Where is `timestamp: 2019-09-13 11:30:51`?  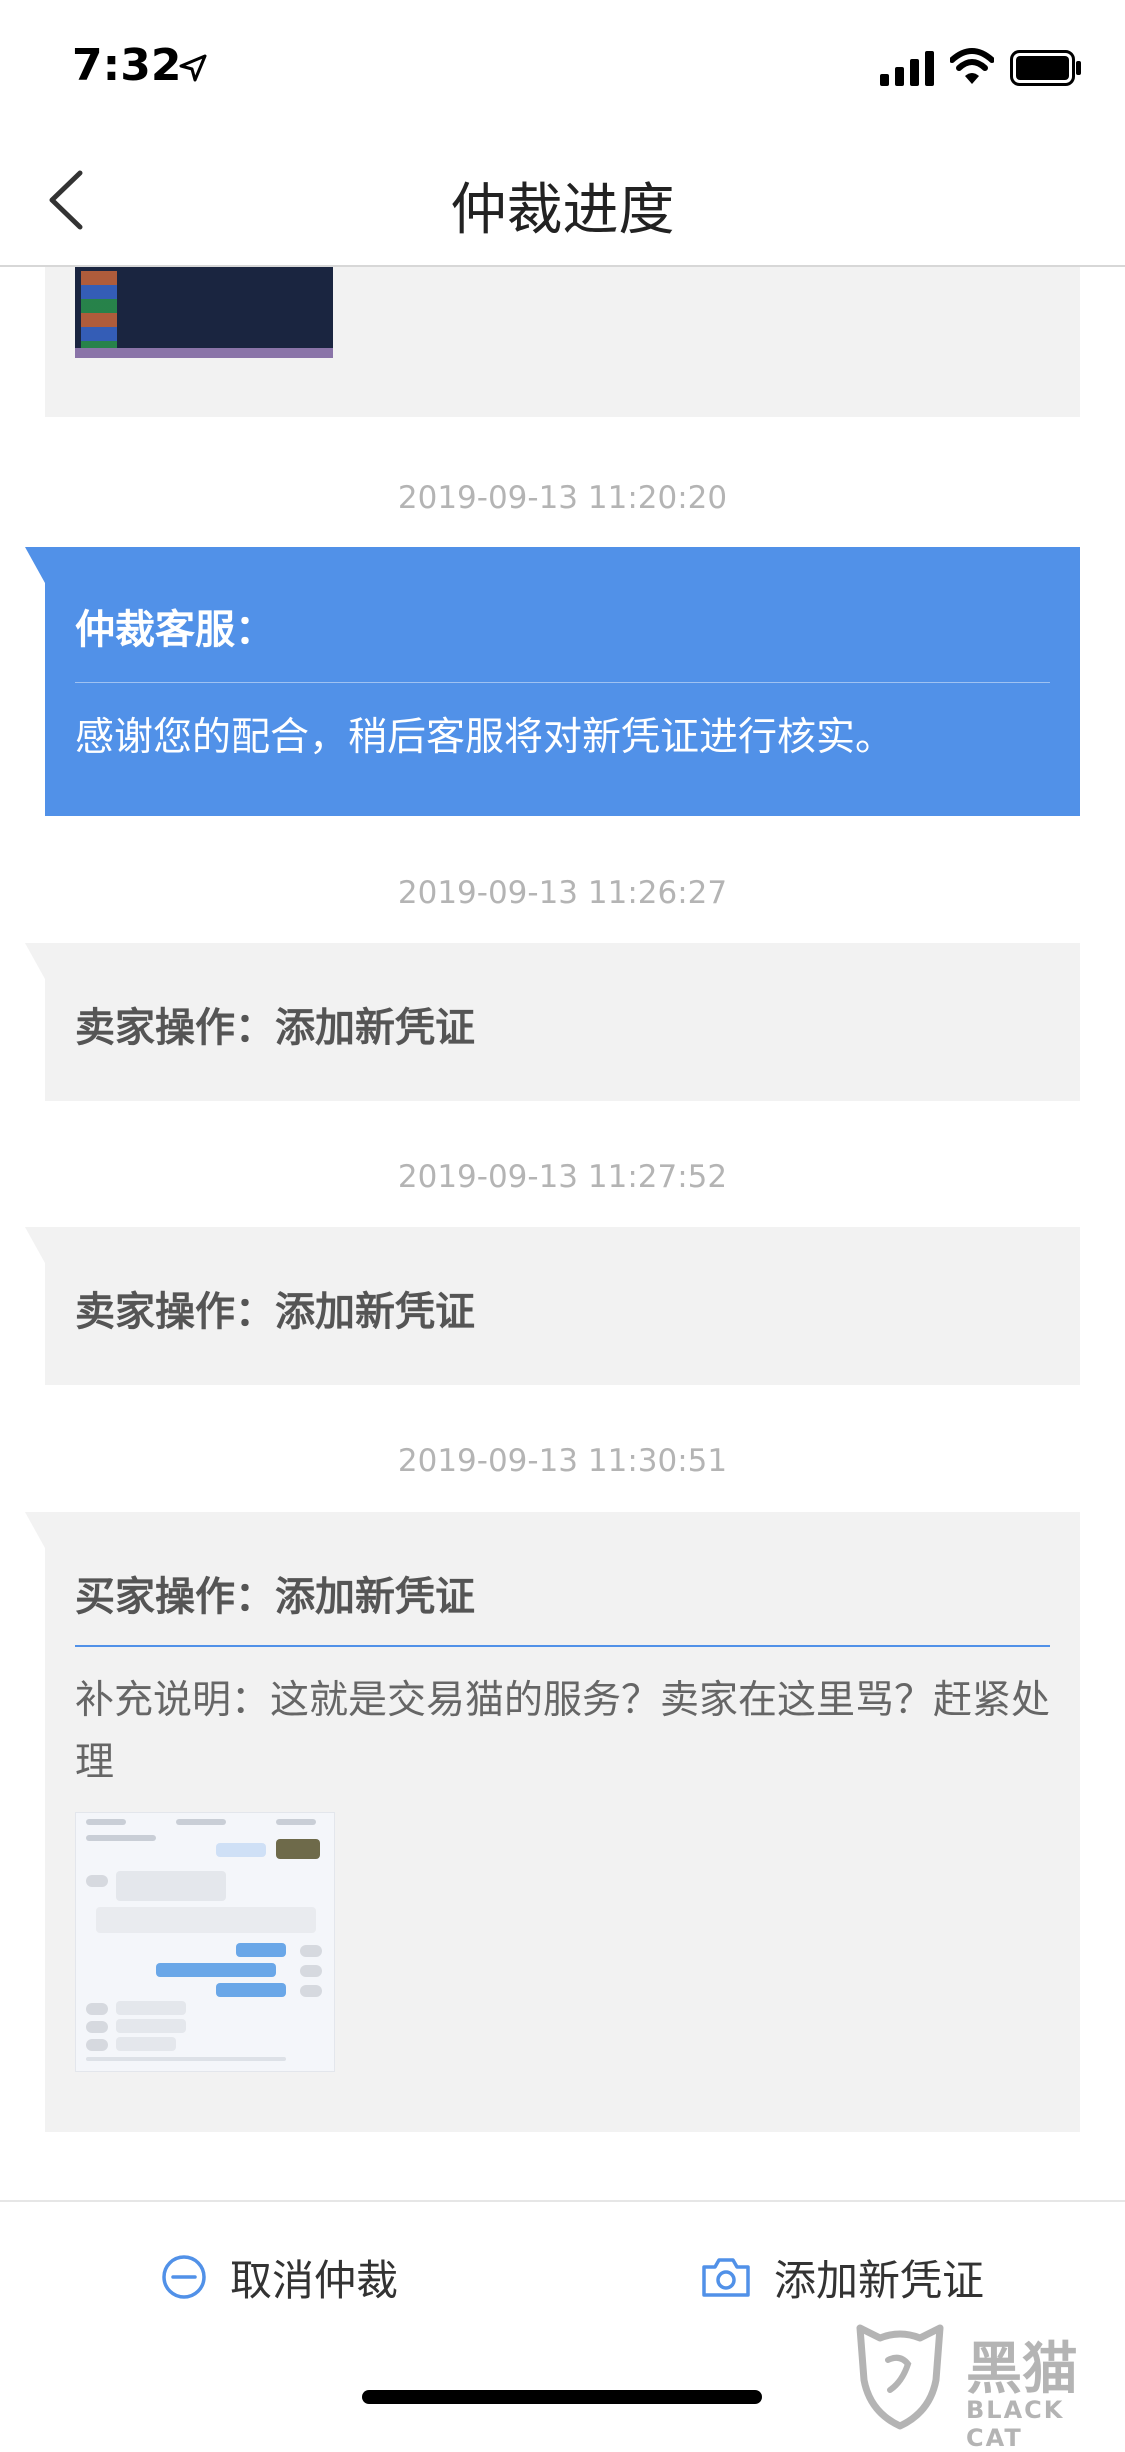 timestamp: 2019-09-13 11:30:51 is located at coordinates (562, 1461).